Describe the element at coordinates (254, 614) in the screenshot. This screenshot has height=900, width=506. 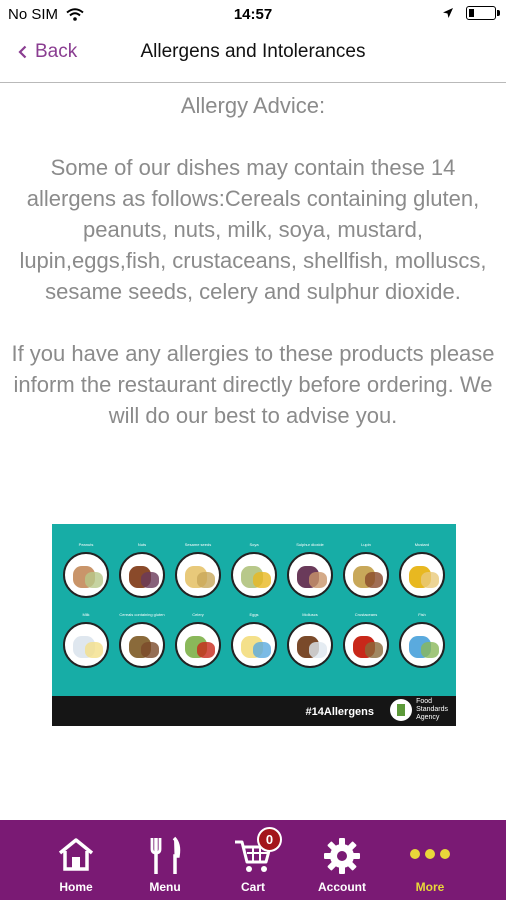
I see `allergen-label: Eggs` at that location.